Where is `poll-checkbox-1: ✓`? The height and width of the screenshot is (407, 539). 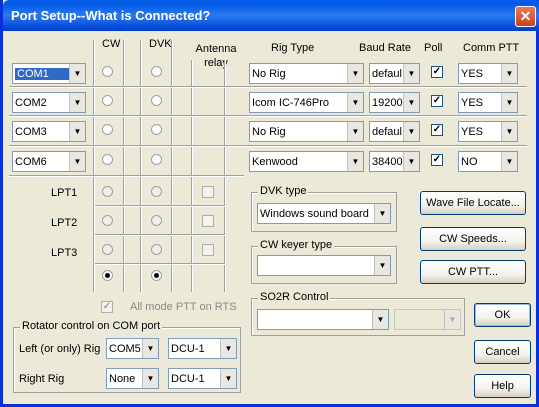
poll-checkbox-1: ✓ is located at coordinates (437, 72).